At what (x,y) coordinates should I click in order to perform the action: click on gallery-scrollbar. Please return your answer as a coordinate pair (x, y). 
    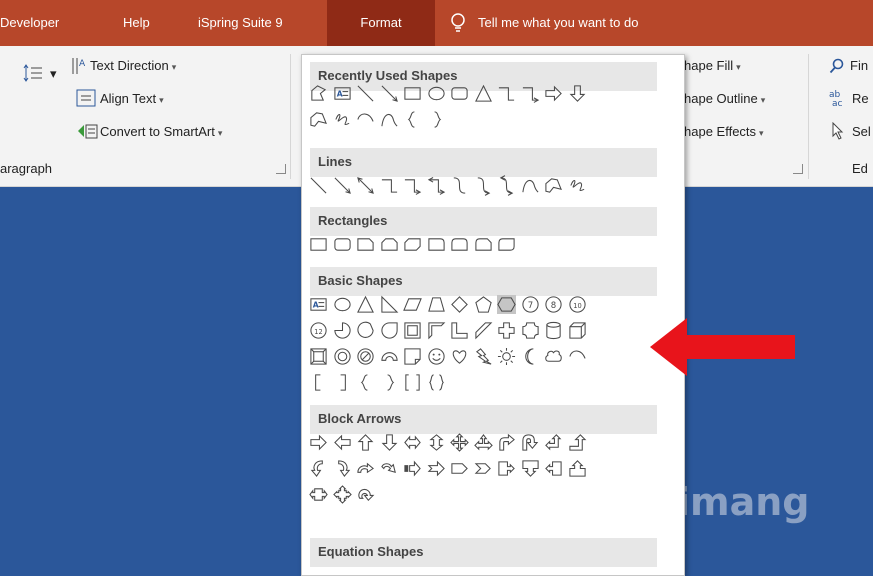
    Looking at the image, I should click on (675, 315).